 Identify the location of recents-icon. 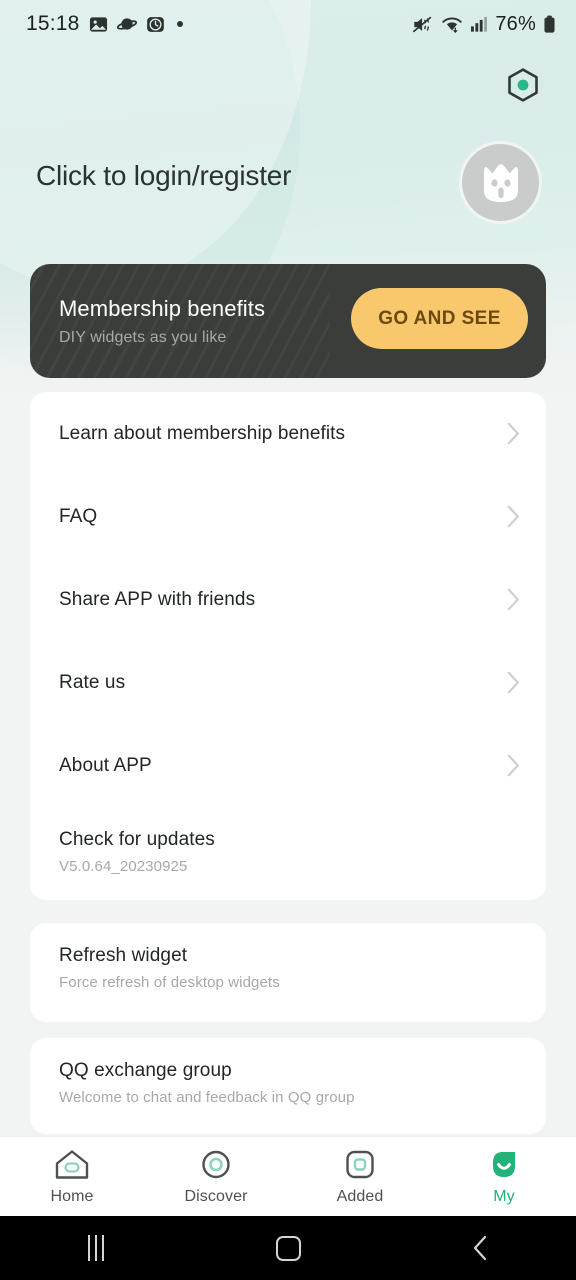
(96, 1248).